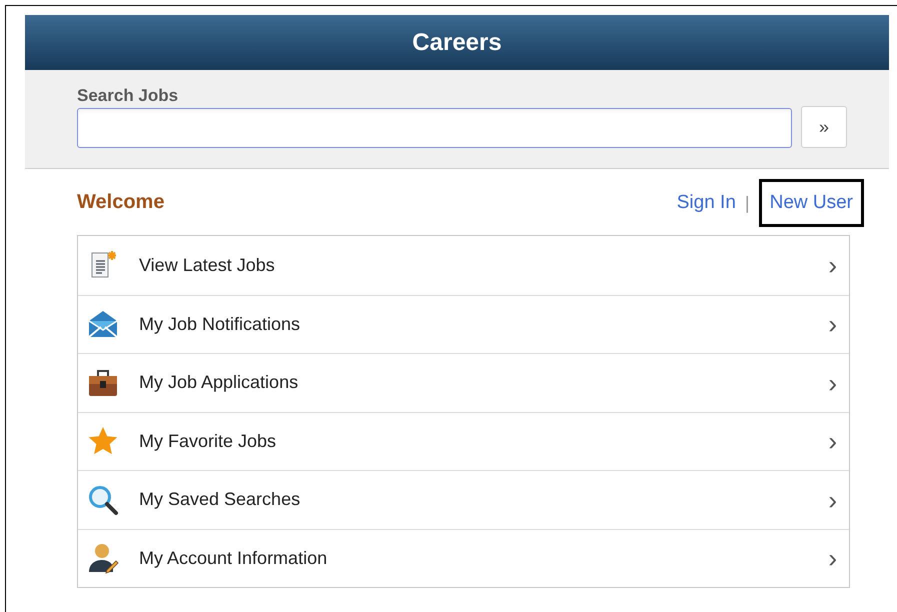  I want to click on menu-item: View Latest Jobs ›, so click(463, 265).